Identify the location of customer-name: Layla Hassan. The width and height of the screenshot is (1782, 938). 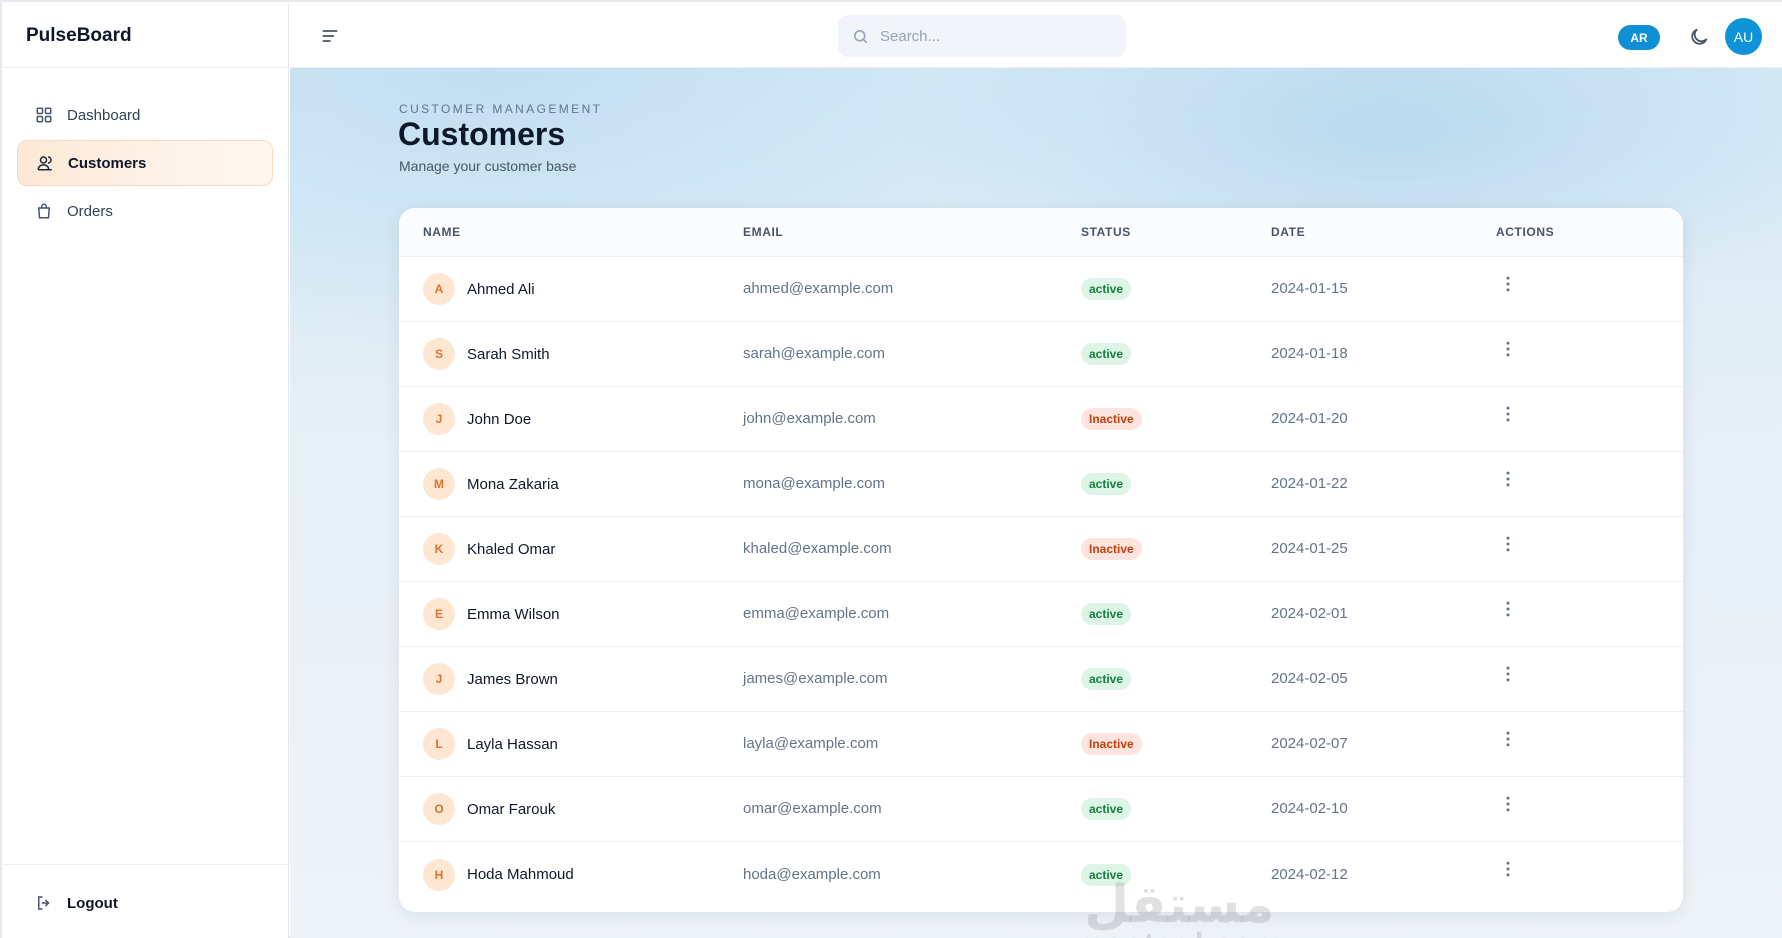
(512, 744).